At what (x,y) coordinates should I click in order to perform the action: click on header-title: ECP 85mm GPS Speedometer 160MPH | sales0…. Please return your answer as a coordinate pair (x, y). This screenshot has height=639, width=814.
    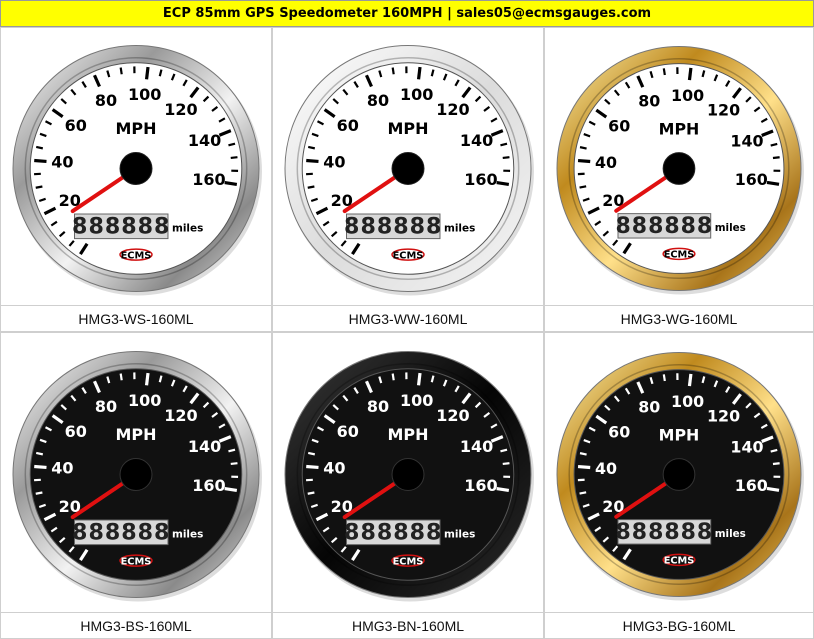
    Looking at the image, I should click on (407, 13).